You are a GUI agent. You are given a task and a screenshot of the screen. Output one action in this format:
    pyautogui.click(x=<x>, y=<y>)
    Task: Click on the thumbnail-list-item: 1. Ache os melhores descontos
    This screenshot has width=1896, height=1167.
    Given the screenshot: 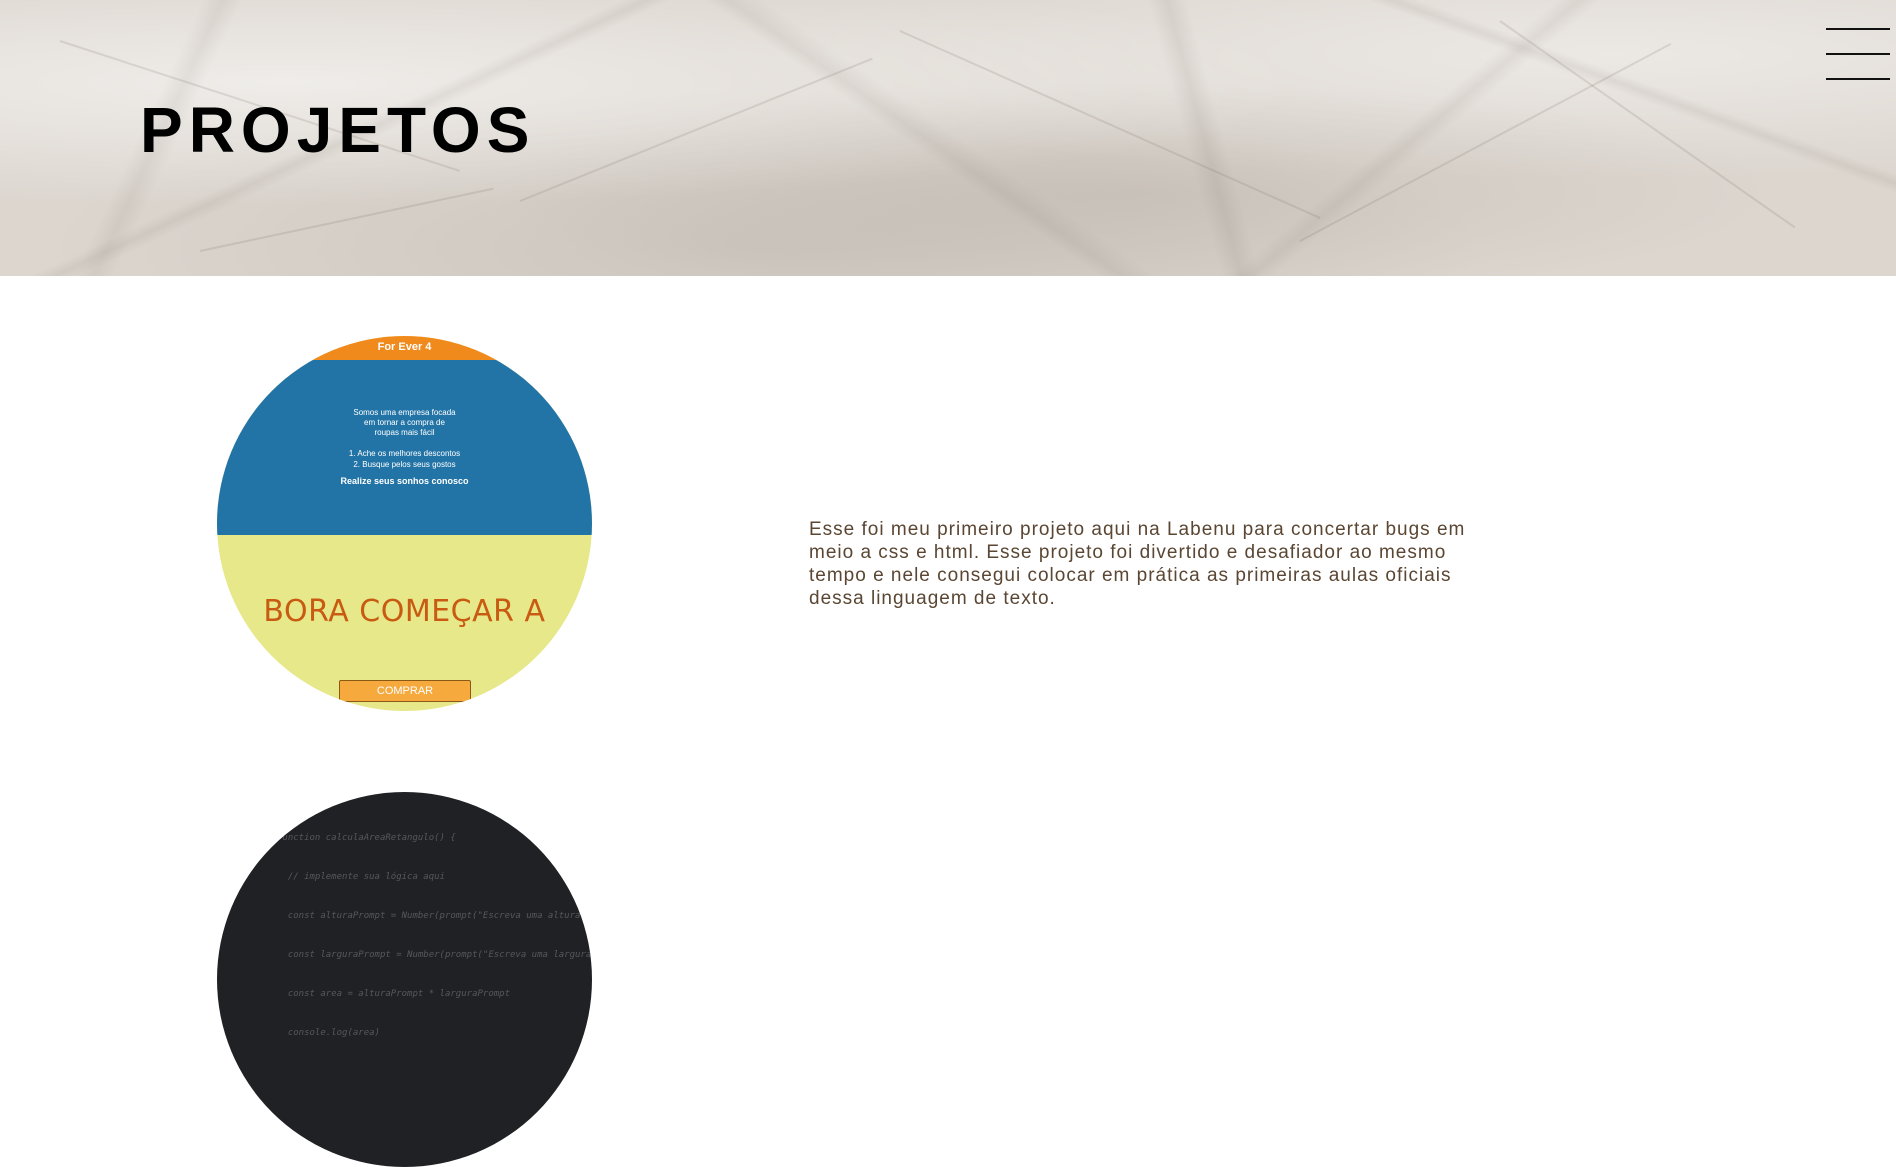 What is the action you would take?
    pyautogui.click(x=404, y=453)
    